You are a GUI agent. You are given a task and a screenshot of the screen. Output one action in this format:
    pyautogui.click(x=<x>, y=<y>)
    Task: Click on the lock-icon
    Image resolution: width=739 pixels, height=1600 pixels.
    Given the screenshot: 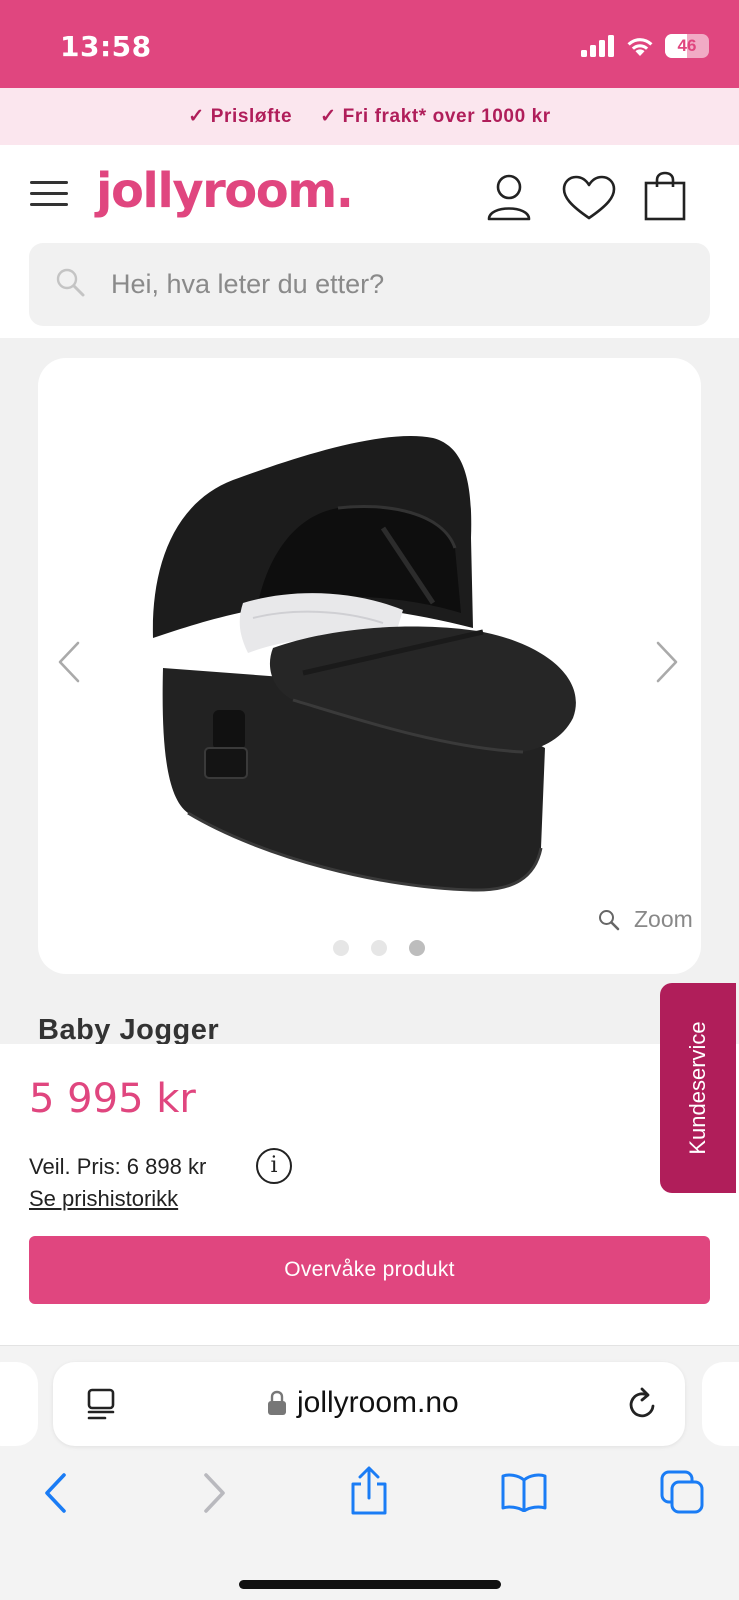 What is the action you would take?
    pyautogui.click(x=277, y=1402)
    